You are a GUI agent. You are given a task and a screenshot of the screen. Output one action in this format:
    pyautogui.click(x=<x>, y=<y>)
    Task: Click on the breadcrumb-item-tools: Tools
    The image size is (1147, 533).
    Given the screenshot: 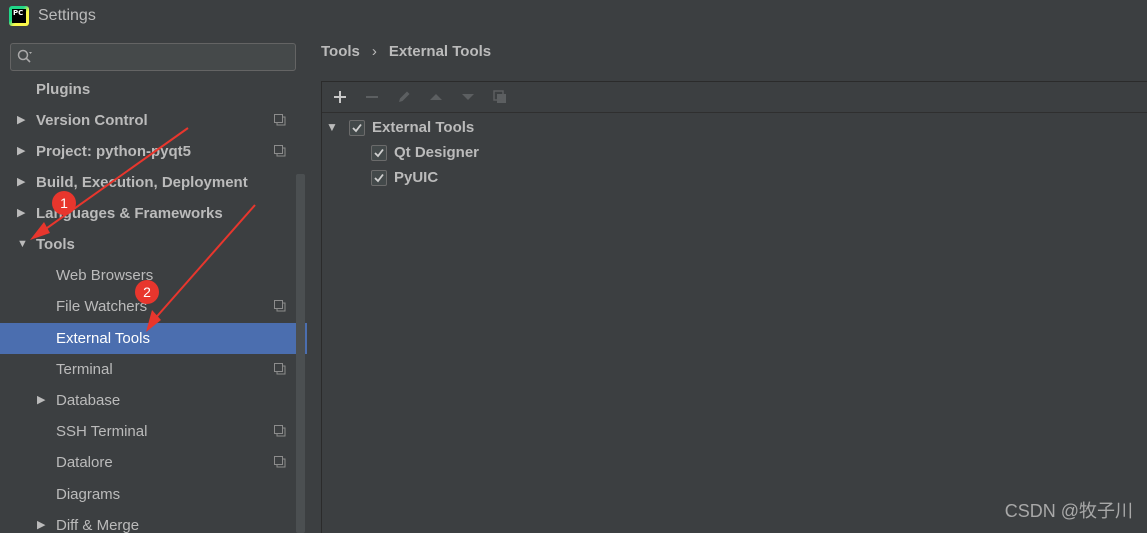 What is the action you would take?
    pyautogui.click(x=340, y=51)
    